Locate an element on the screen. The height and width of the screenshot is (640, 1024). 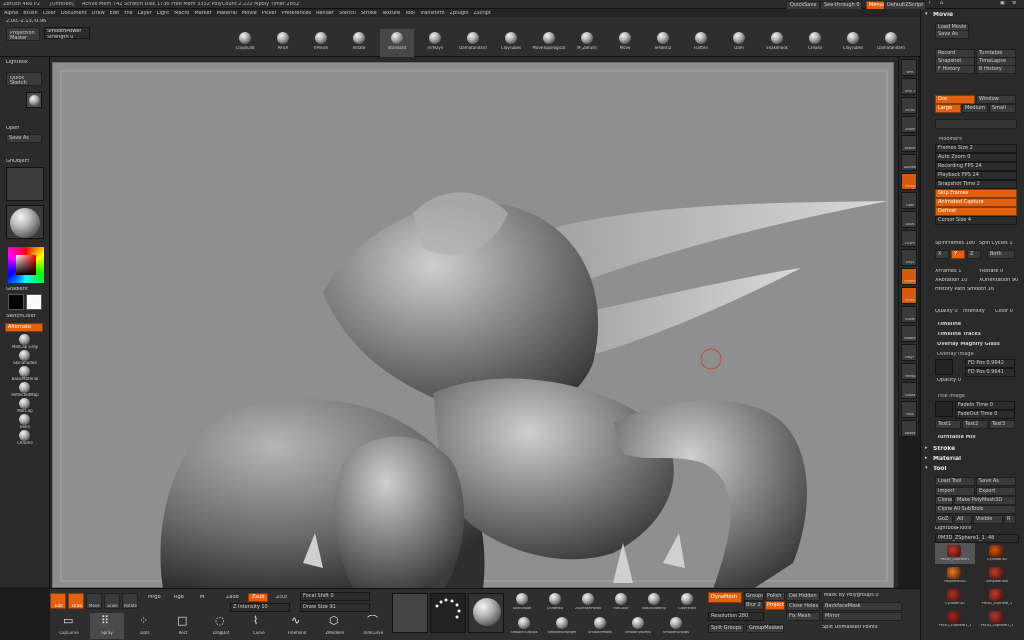
menu-movie: Movie is located at coordinates (249, 13).